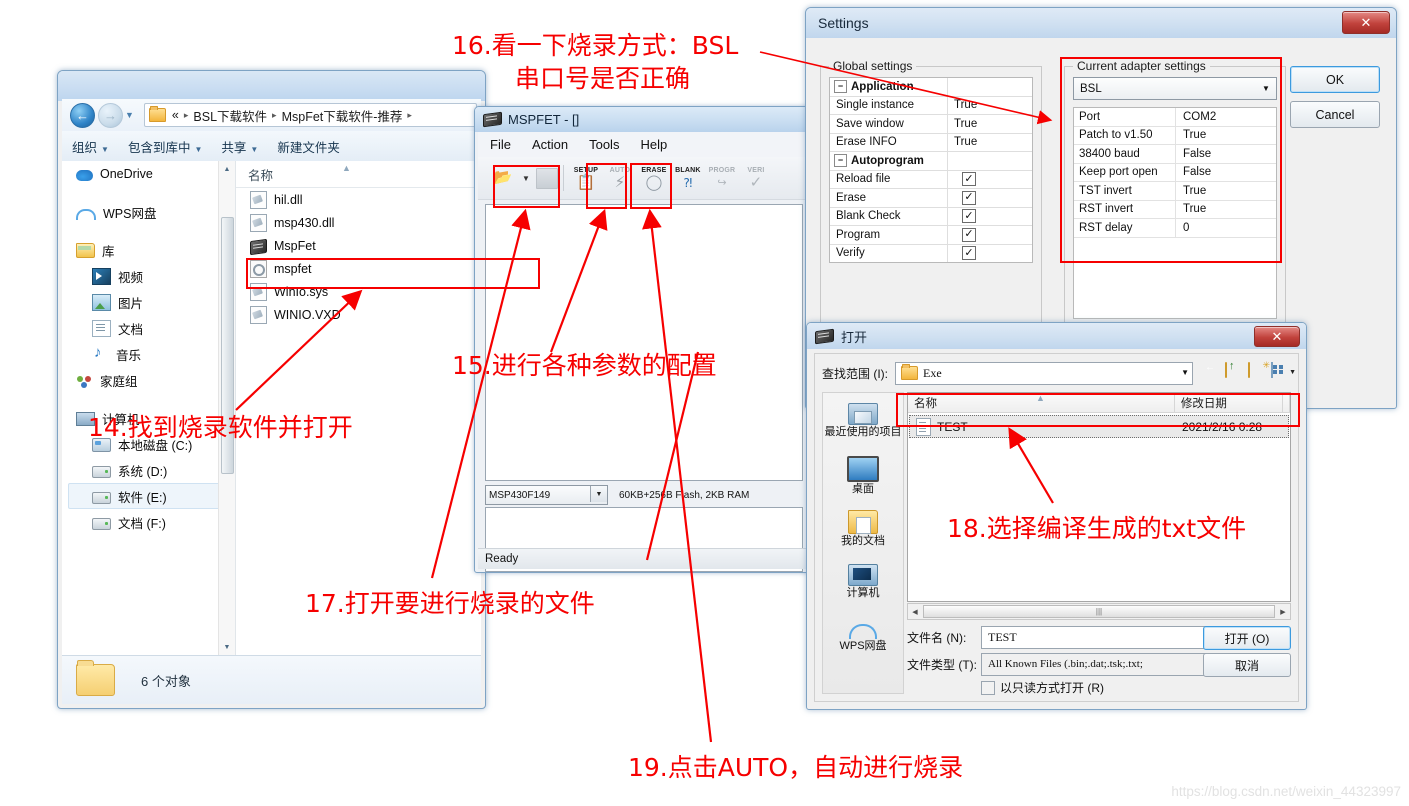 Image resolution: width=1409 pixels, height=806 pixels. I want to click on sidebar-item-drive-e: 软件 (E:), so click(149, 496).